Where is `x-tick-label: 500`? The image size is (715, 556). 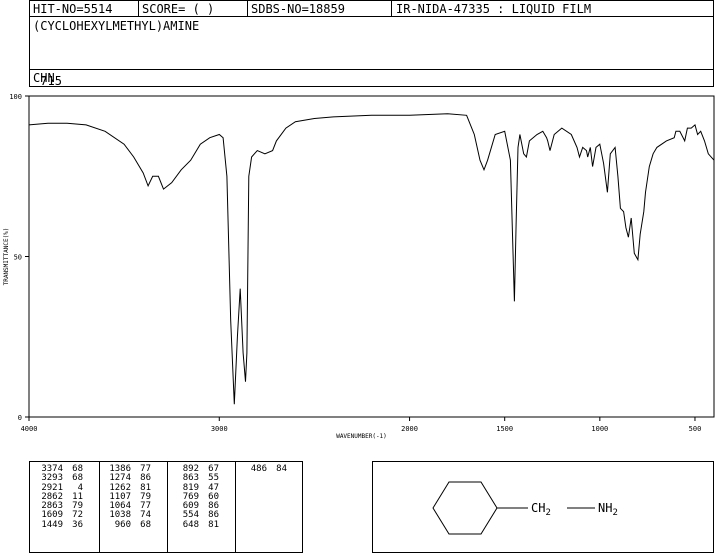 x-tick-label: 500 is located at coordinates (695, 429).